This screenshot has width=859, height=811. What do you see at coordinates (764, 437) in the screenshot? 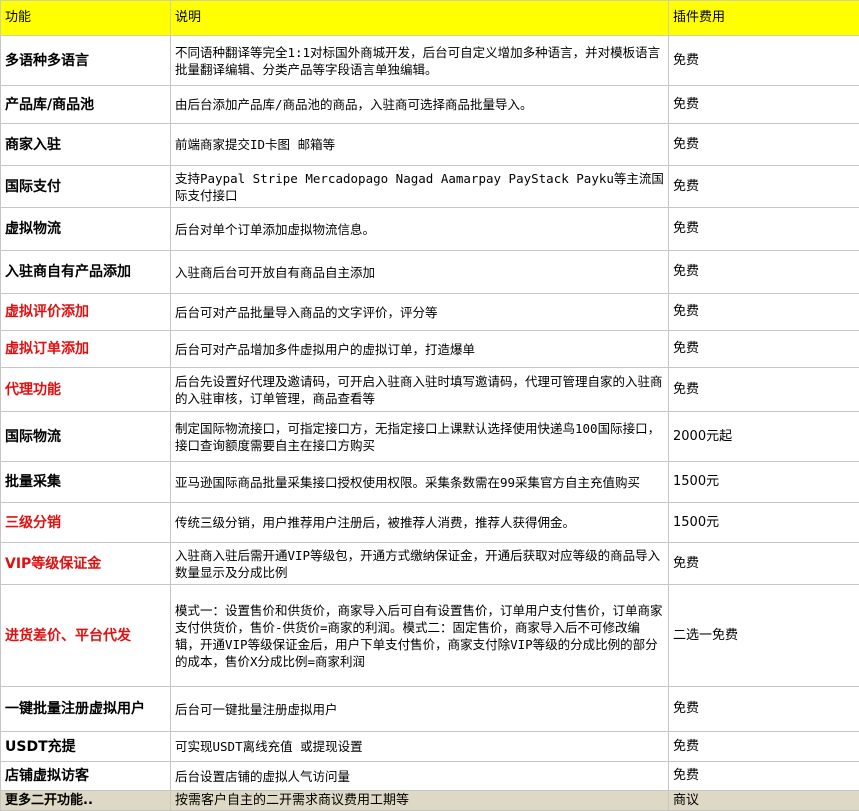
I see `feature-fee: 2000元起` at bounding box center [764, 437].